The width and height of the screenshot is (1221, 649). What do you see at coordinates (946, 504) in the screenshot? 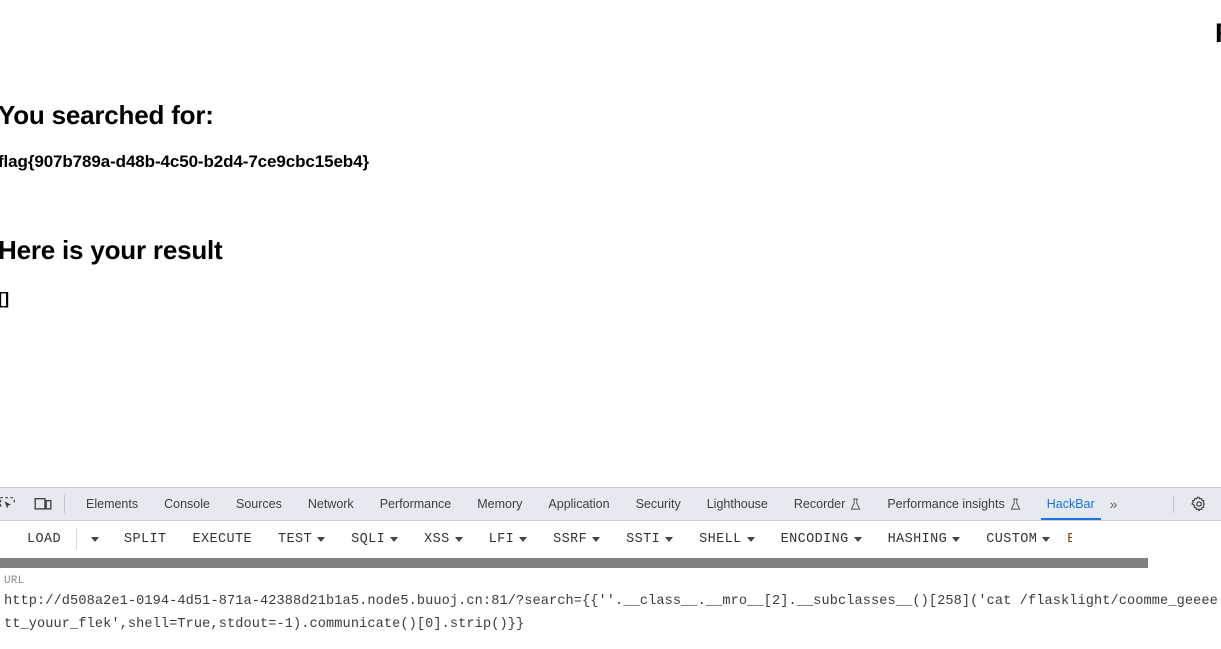
I see `tab-label: Performance insights` at bounding box center [946, 504].